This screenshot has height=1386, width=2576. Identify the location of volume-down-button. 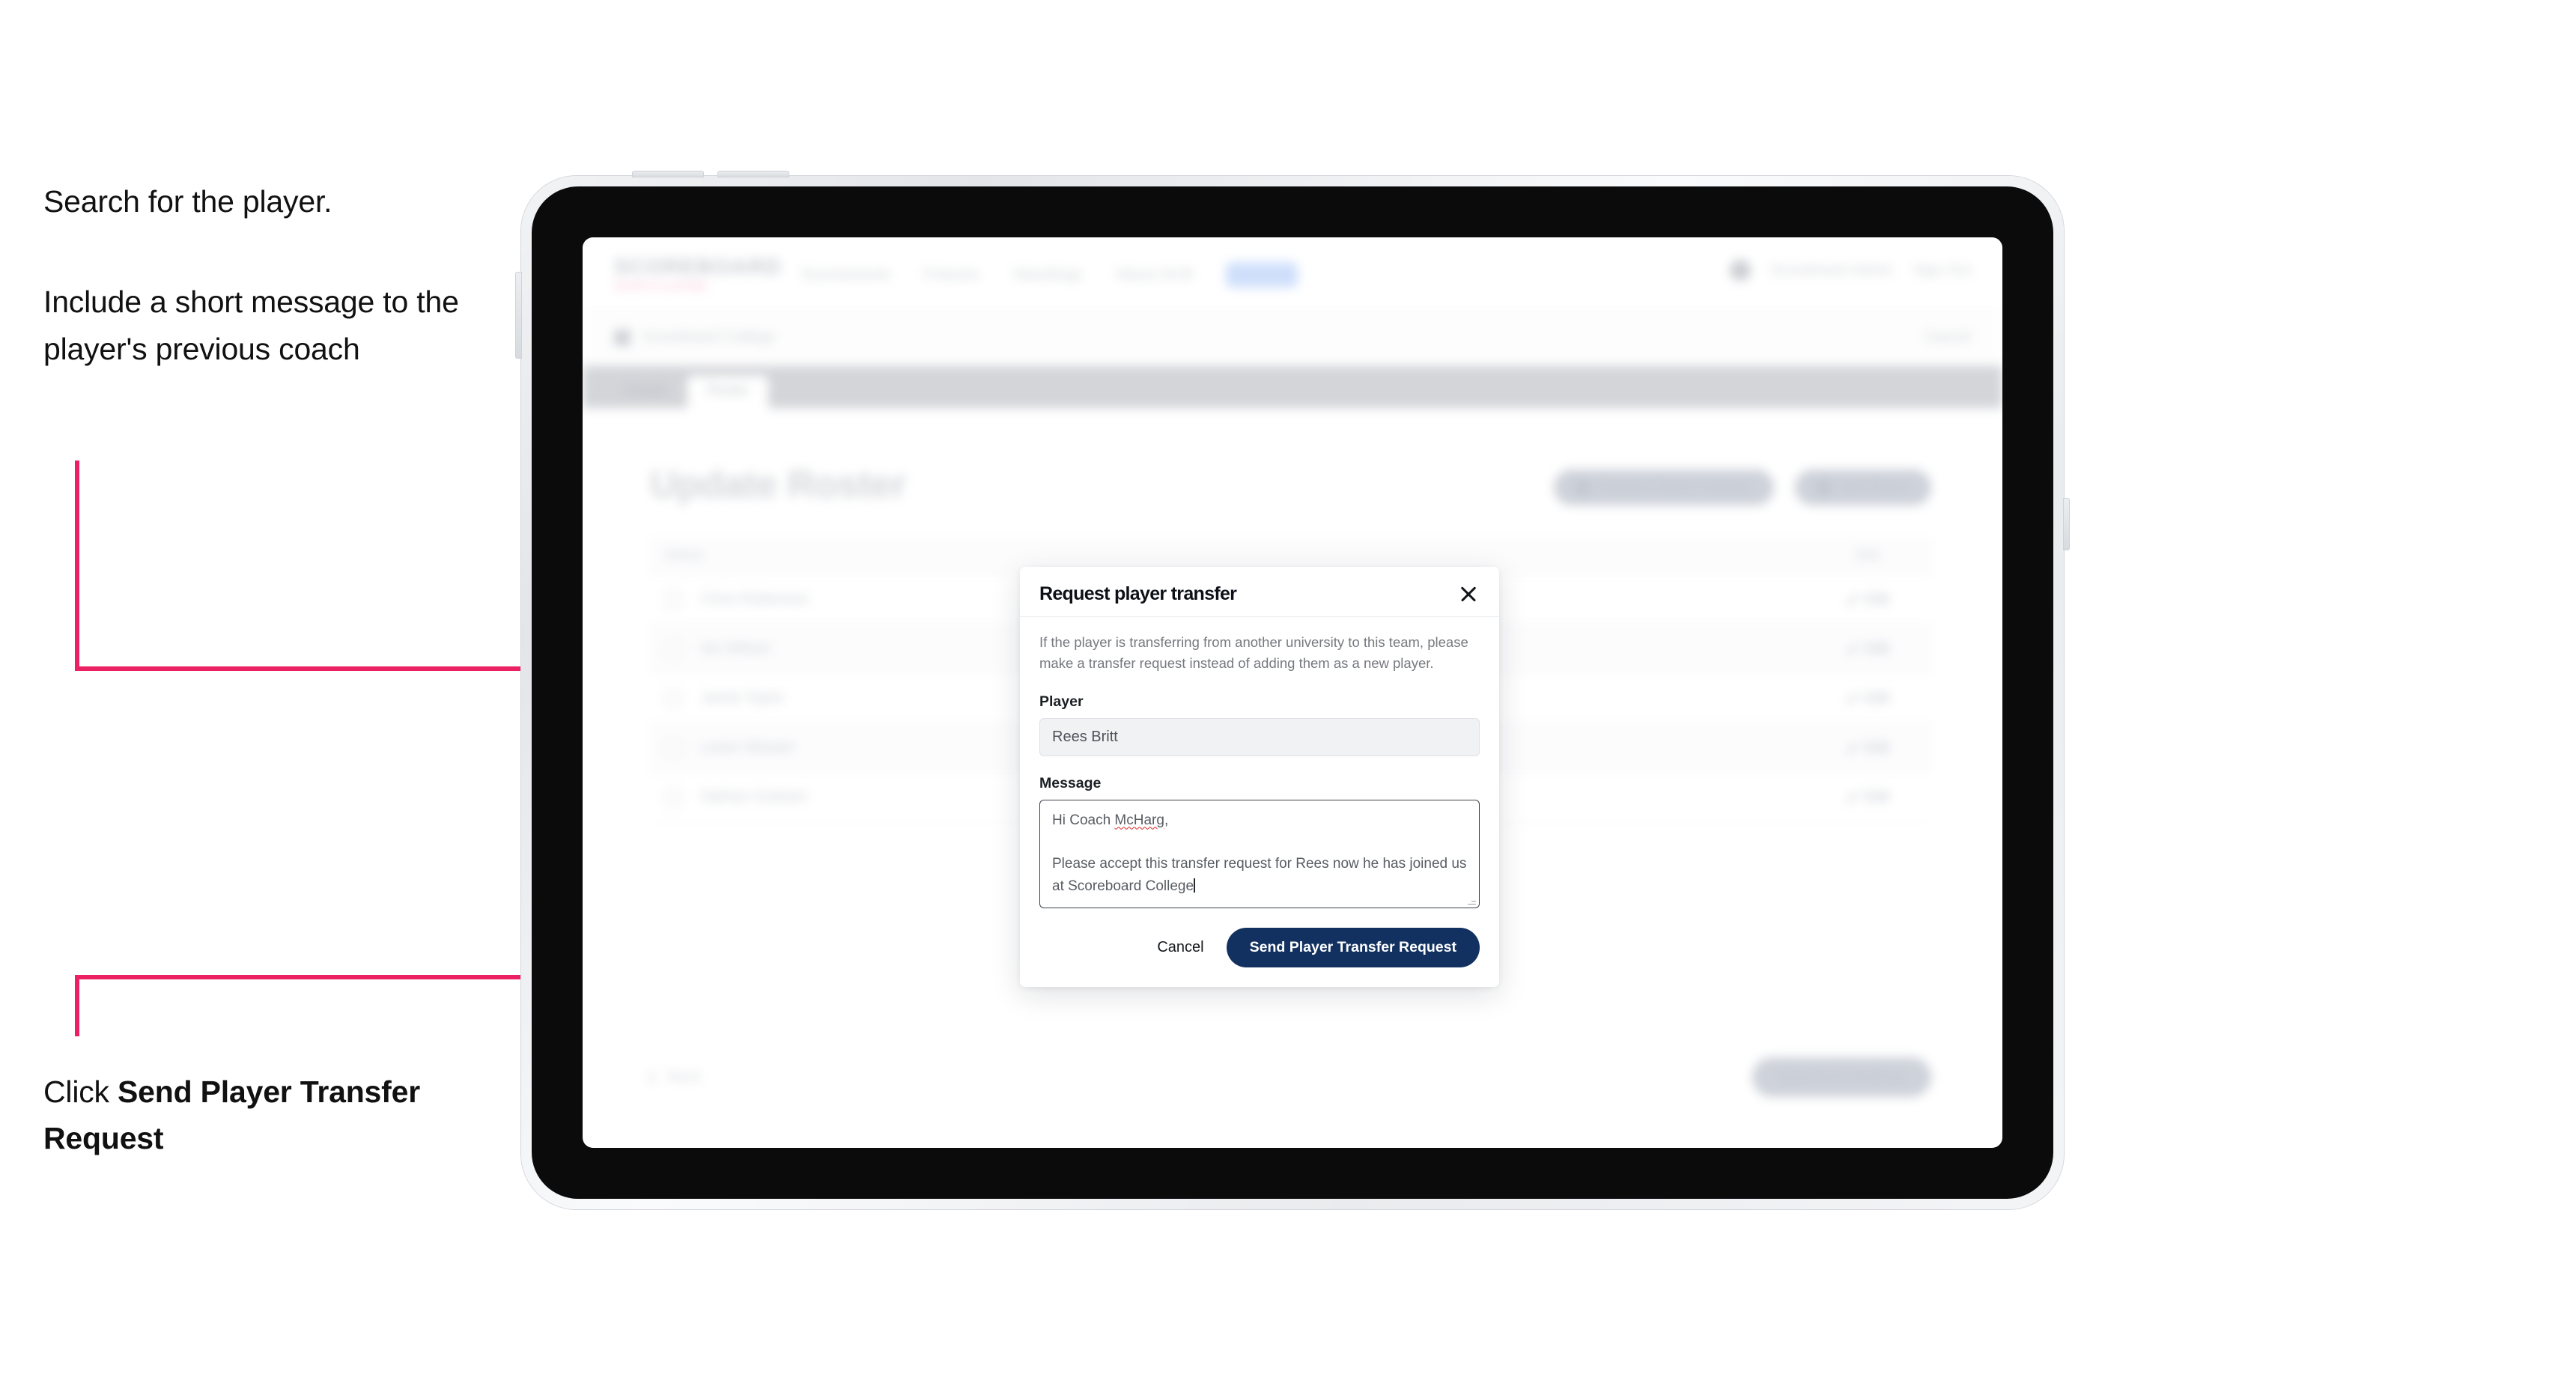
(753, 174).